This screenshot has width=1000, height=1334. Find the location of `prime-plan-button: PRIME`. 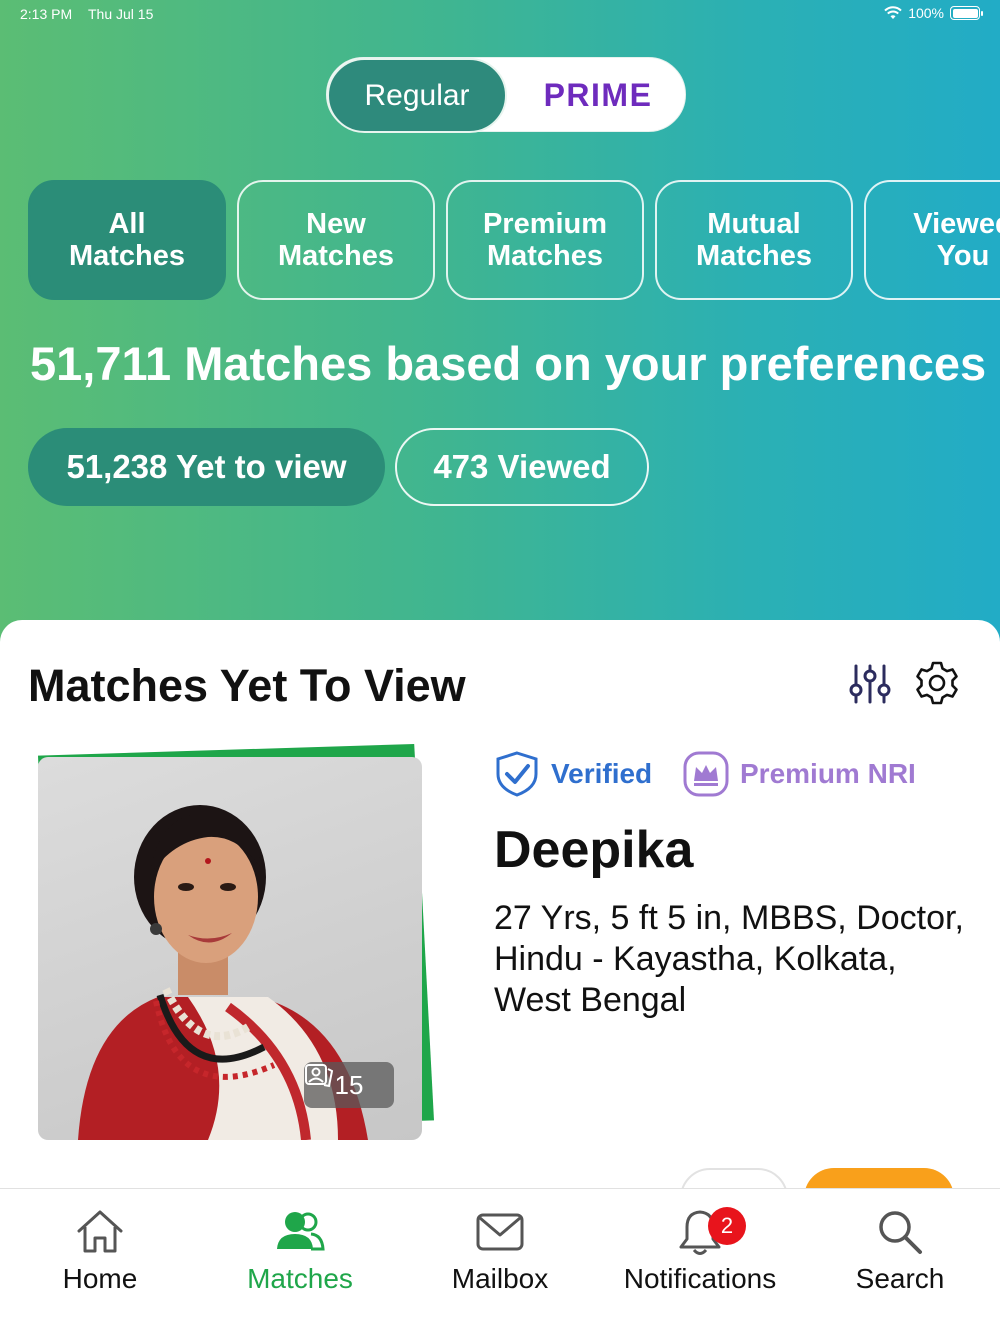

prime-plan-button: PRIME is located at coordinates (598, 95).